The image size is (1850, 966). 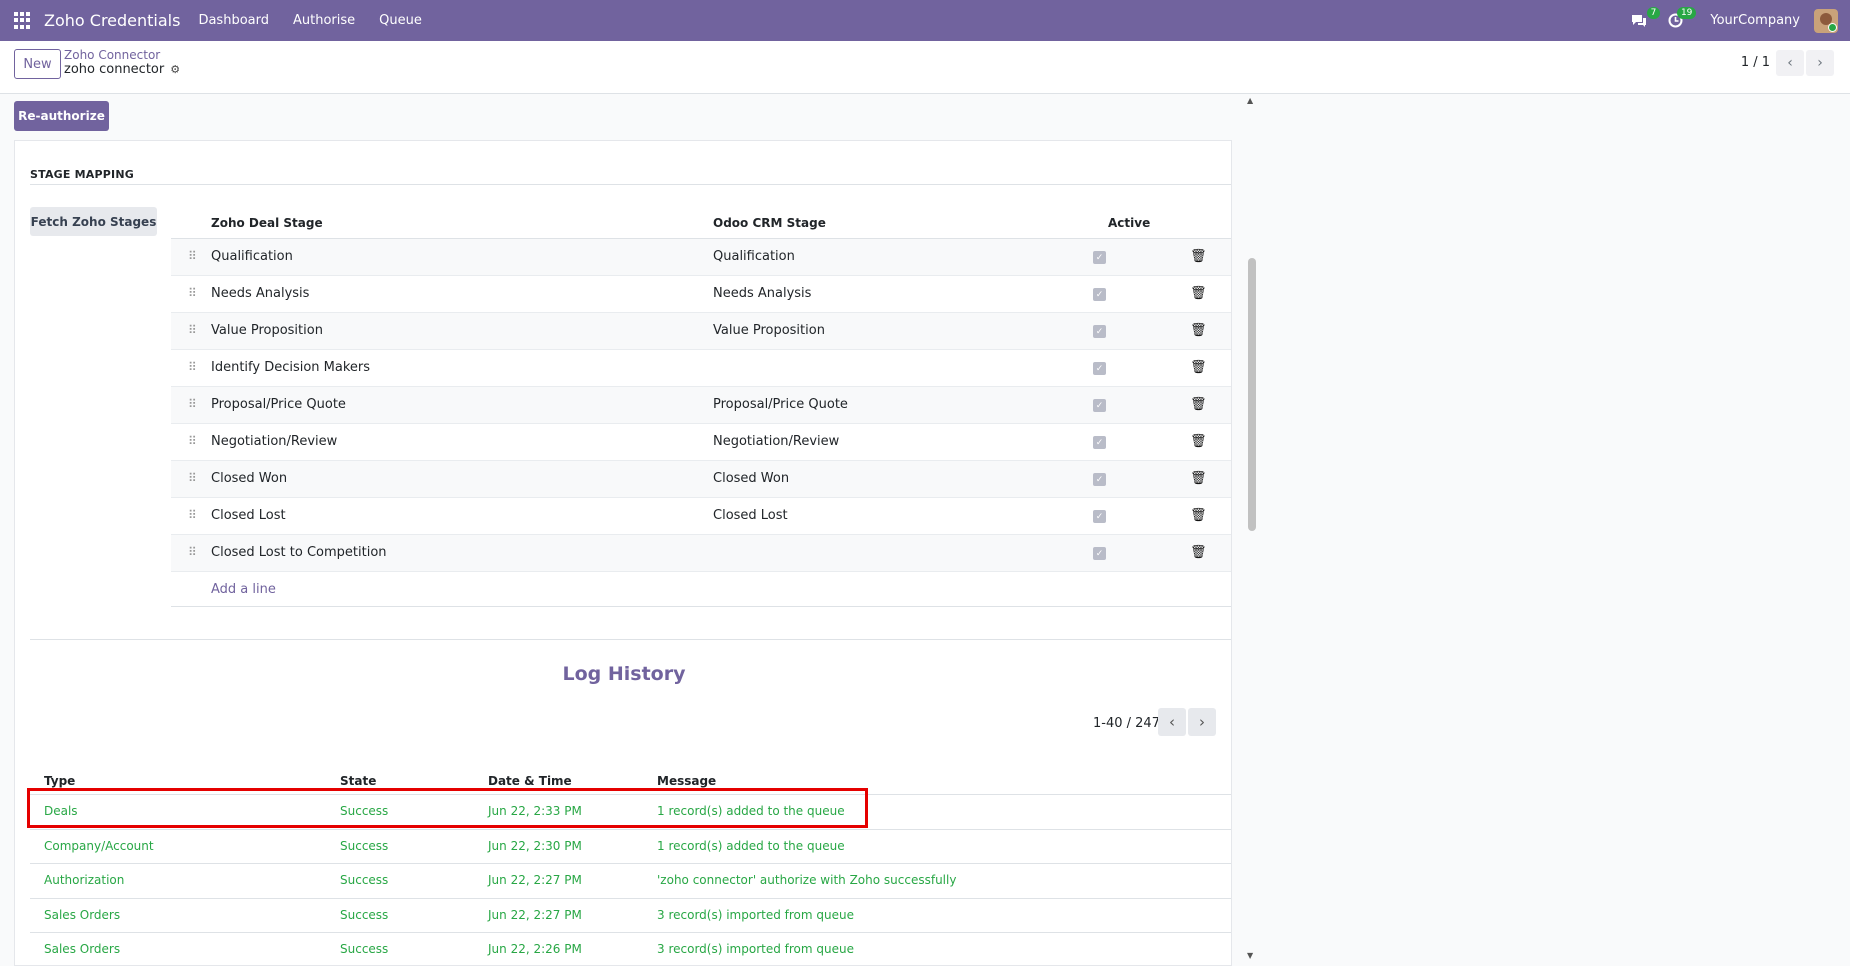 I want to click on scroll-down-arrow-icon: ▼, so click(x=1250, y=955).